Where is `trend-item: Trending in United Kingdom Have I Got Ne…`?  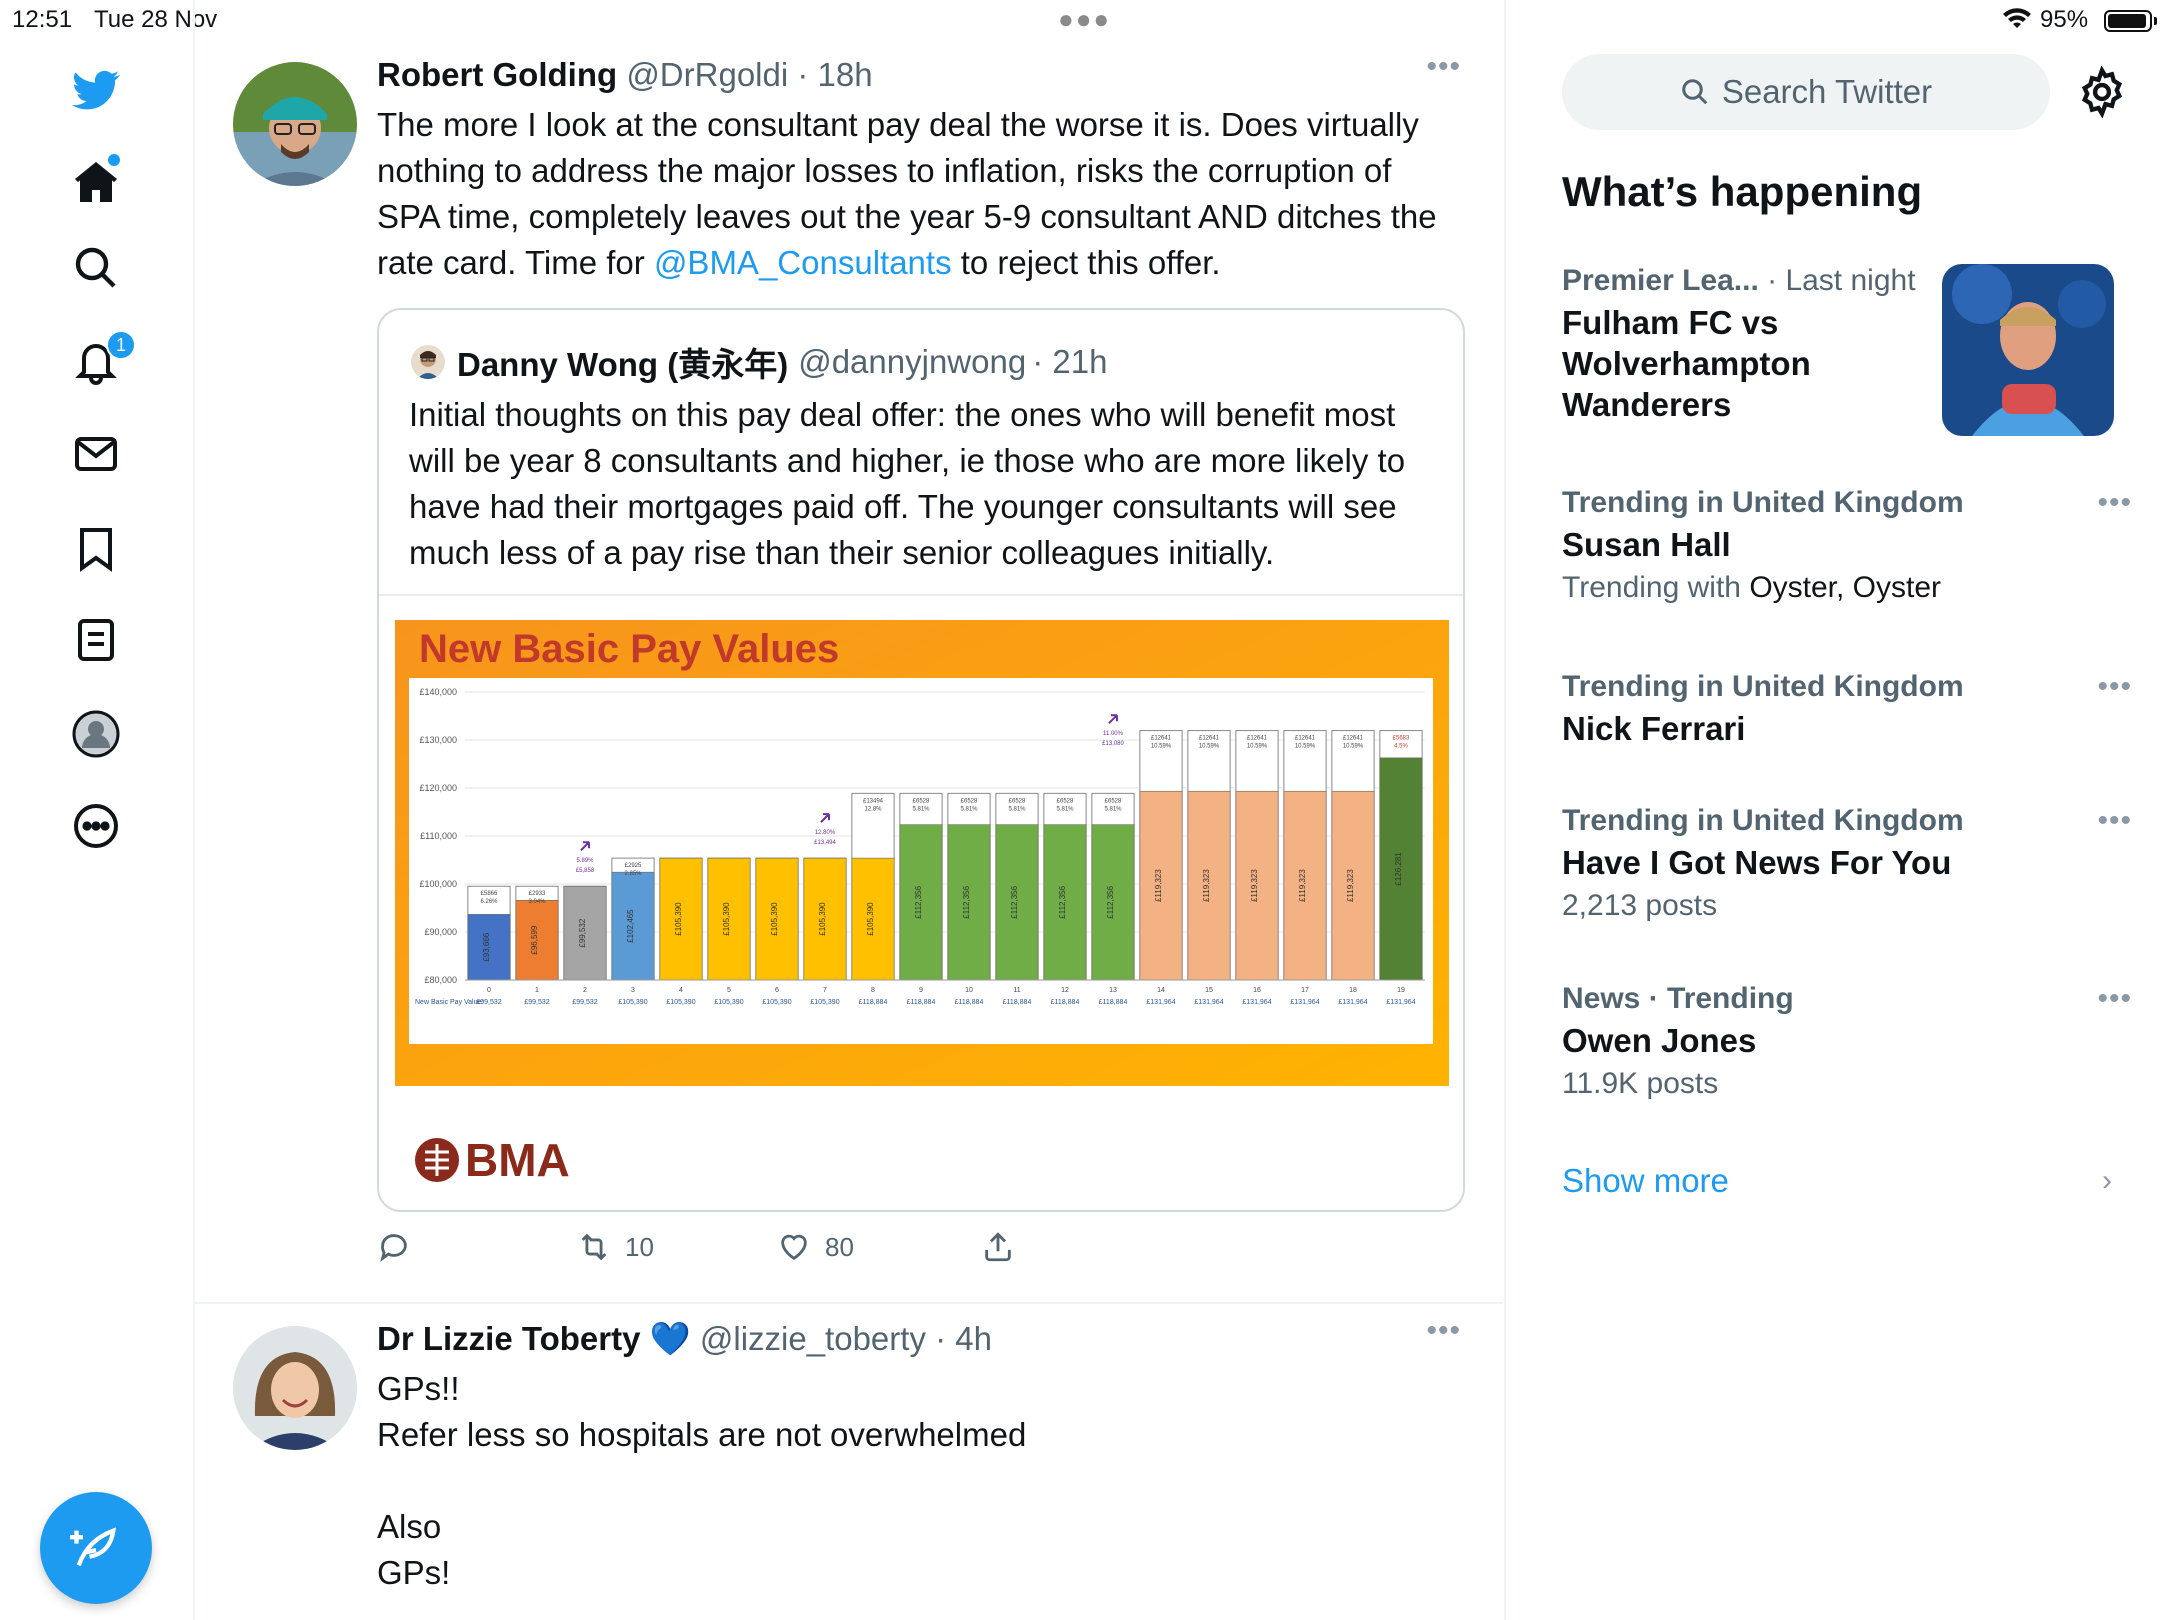 trend-item: Trending in United Kingdom Have I Got Ne… is located at coordinates (1847, 863).